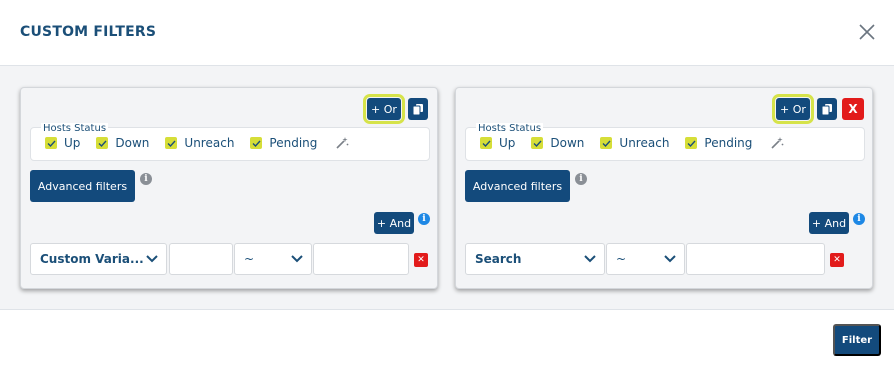 The width and height of the screenshot is (894, 370). I want to click on search-value-input, so click(755, 259).